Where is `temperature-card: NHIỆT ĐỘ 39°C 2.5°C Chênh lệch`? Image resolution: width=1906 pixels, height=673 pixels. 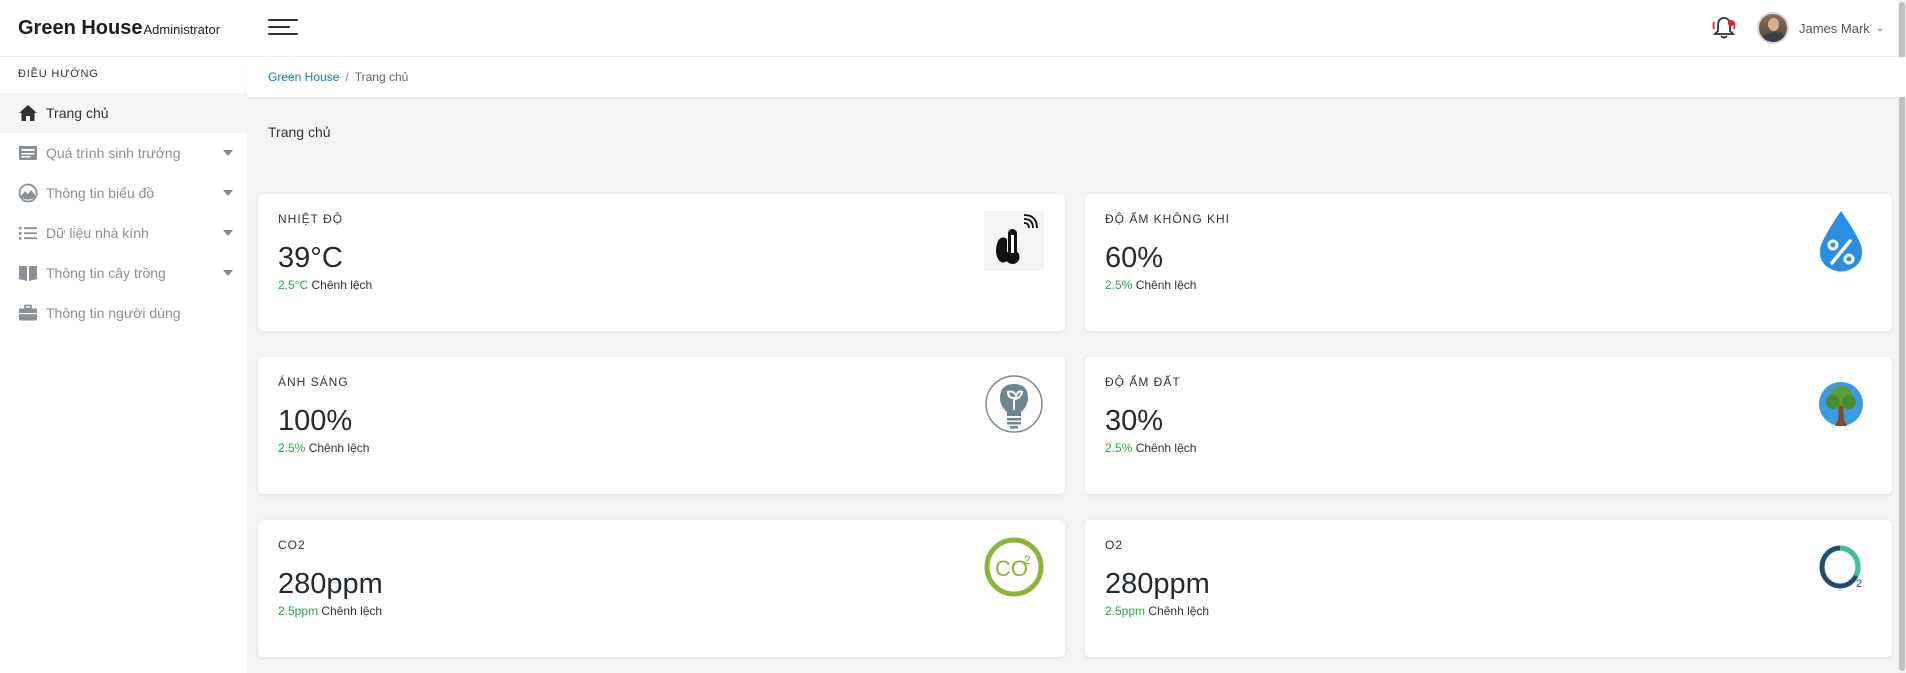 temperature-card: NHIỆT ĐỘ 39°C 2.5°C Chênh lệch is located at coordinates (661, 262).